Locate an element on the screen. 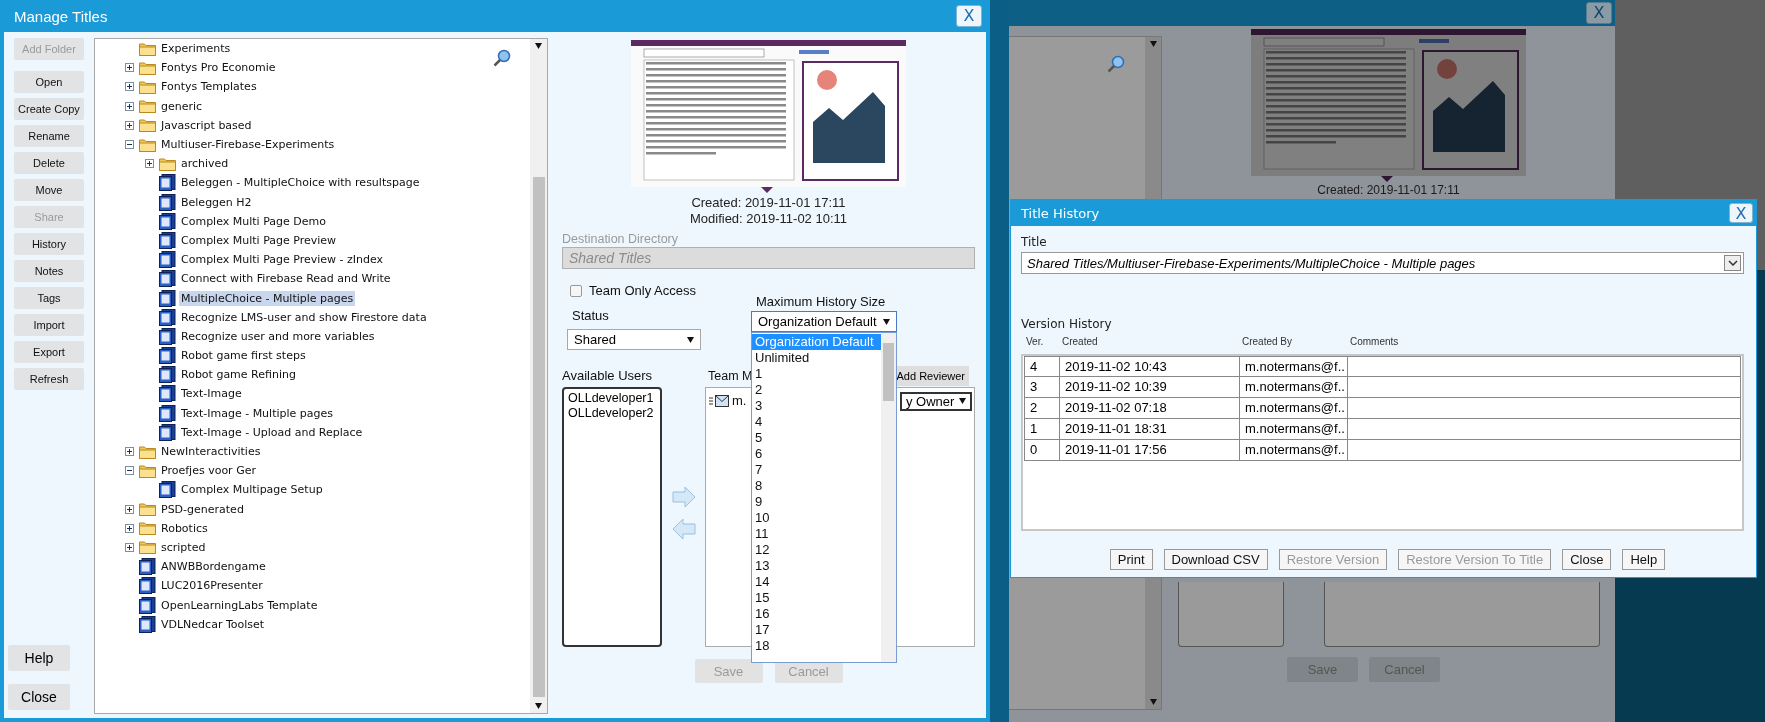 The height and width of the screenshot is (722, 1765). tree-item: Javascript based is located at coordinates (206, 125).